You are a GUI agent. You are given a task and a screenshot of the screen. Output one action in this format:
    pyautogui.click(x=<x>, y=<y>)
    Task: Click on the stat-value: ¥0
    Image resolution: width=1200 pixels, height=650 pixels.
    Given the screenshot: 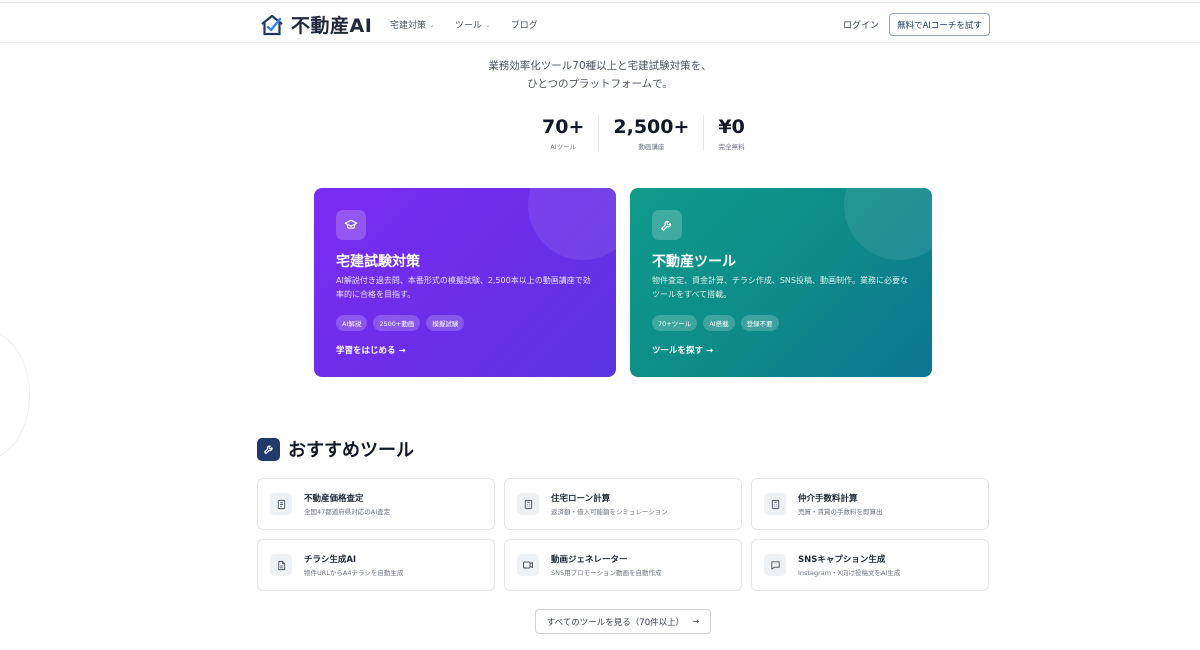 What is the action you would take?
    pyautogui.click(x=731, y=127)
    